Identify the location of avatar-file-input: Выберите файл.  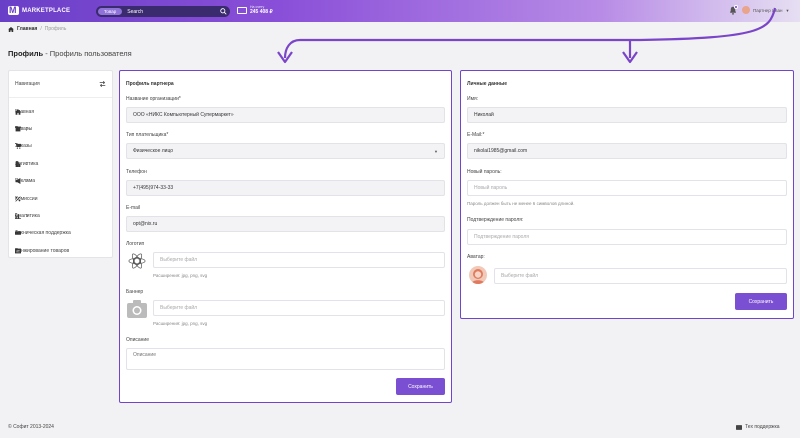
(640, 276).